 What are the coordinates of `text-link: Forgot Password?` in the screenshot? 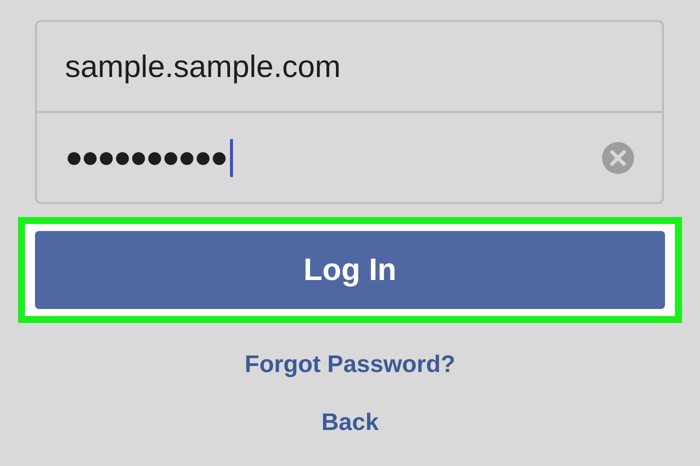 It's located at (350, 365).